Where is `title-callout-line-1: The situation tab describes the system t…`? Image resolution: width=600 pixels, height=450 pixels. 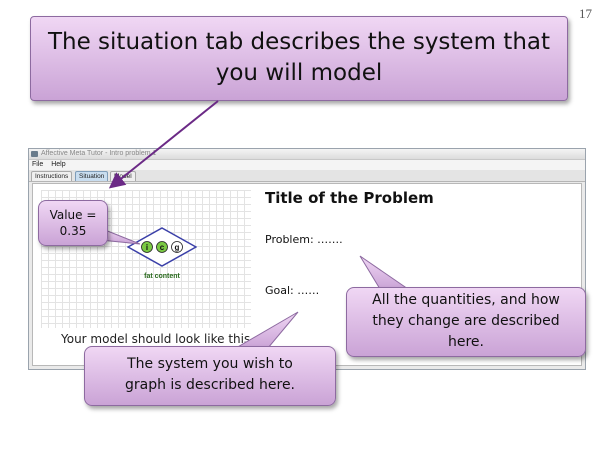
title-callout-line-1: The situation tab describes the system t… is located at coordinates (299, 42).